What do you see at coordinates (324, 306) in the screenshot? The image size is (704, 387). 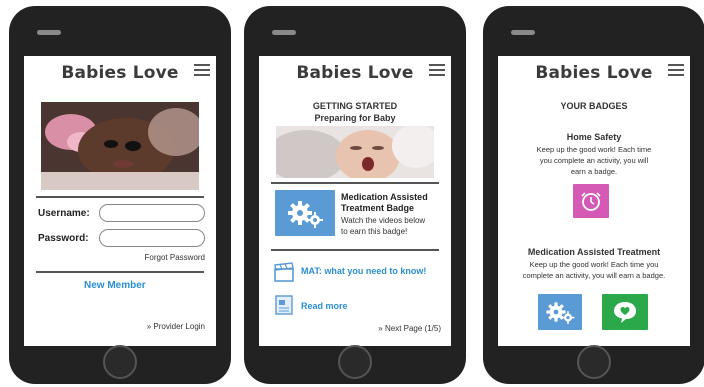 I see `read-more-link: Read more` at bounding box center [324, 306].